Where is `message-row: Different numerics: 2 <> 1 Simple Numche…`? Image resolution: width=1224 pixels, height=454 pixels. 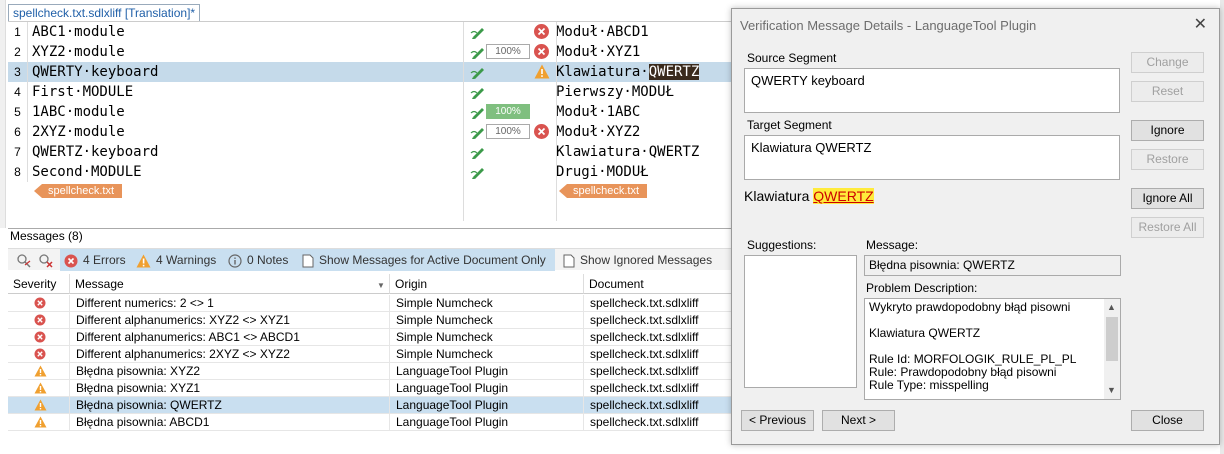 message-row: Different numerics: 2 <> 1 Simple Numche… is located at coordinates (371, 303).